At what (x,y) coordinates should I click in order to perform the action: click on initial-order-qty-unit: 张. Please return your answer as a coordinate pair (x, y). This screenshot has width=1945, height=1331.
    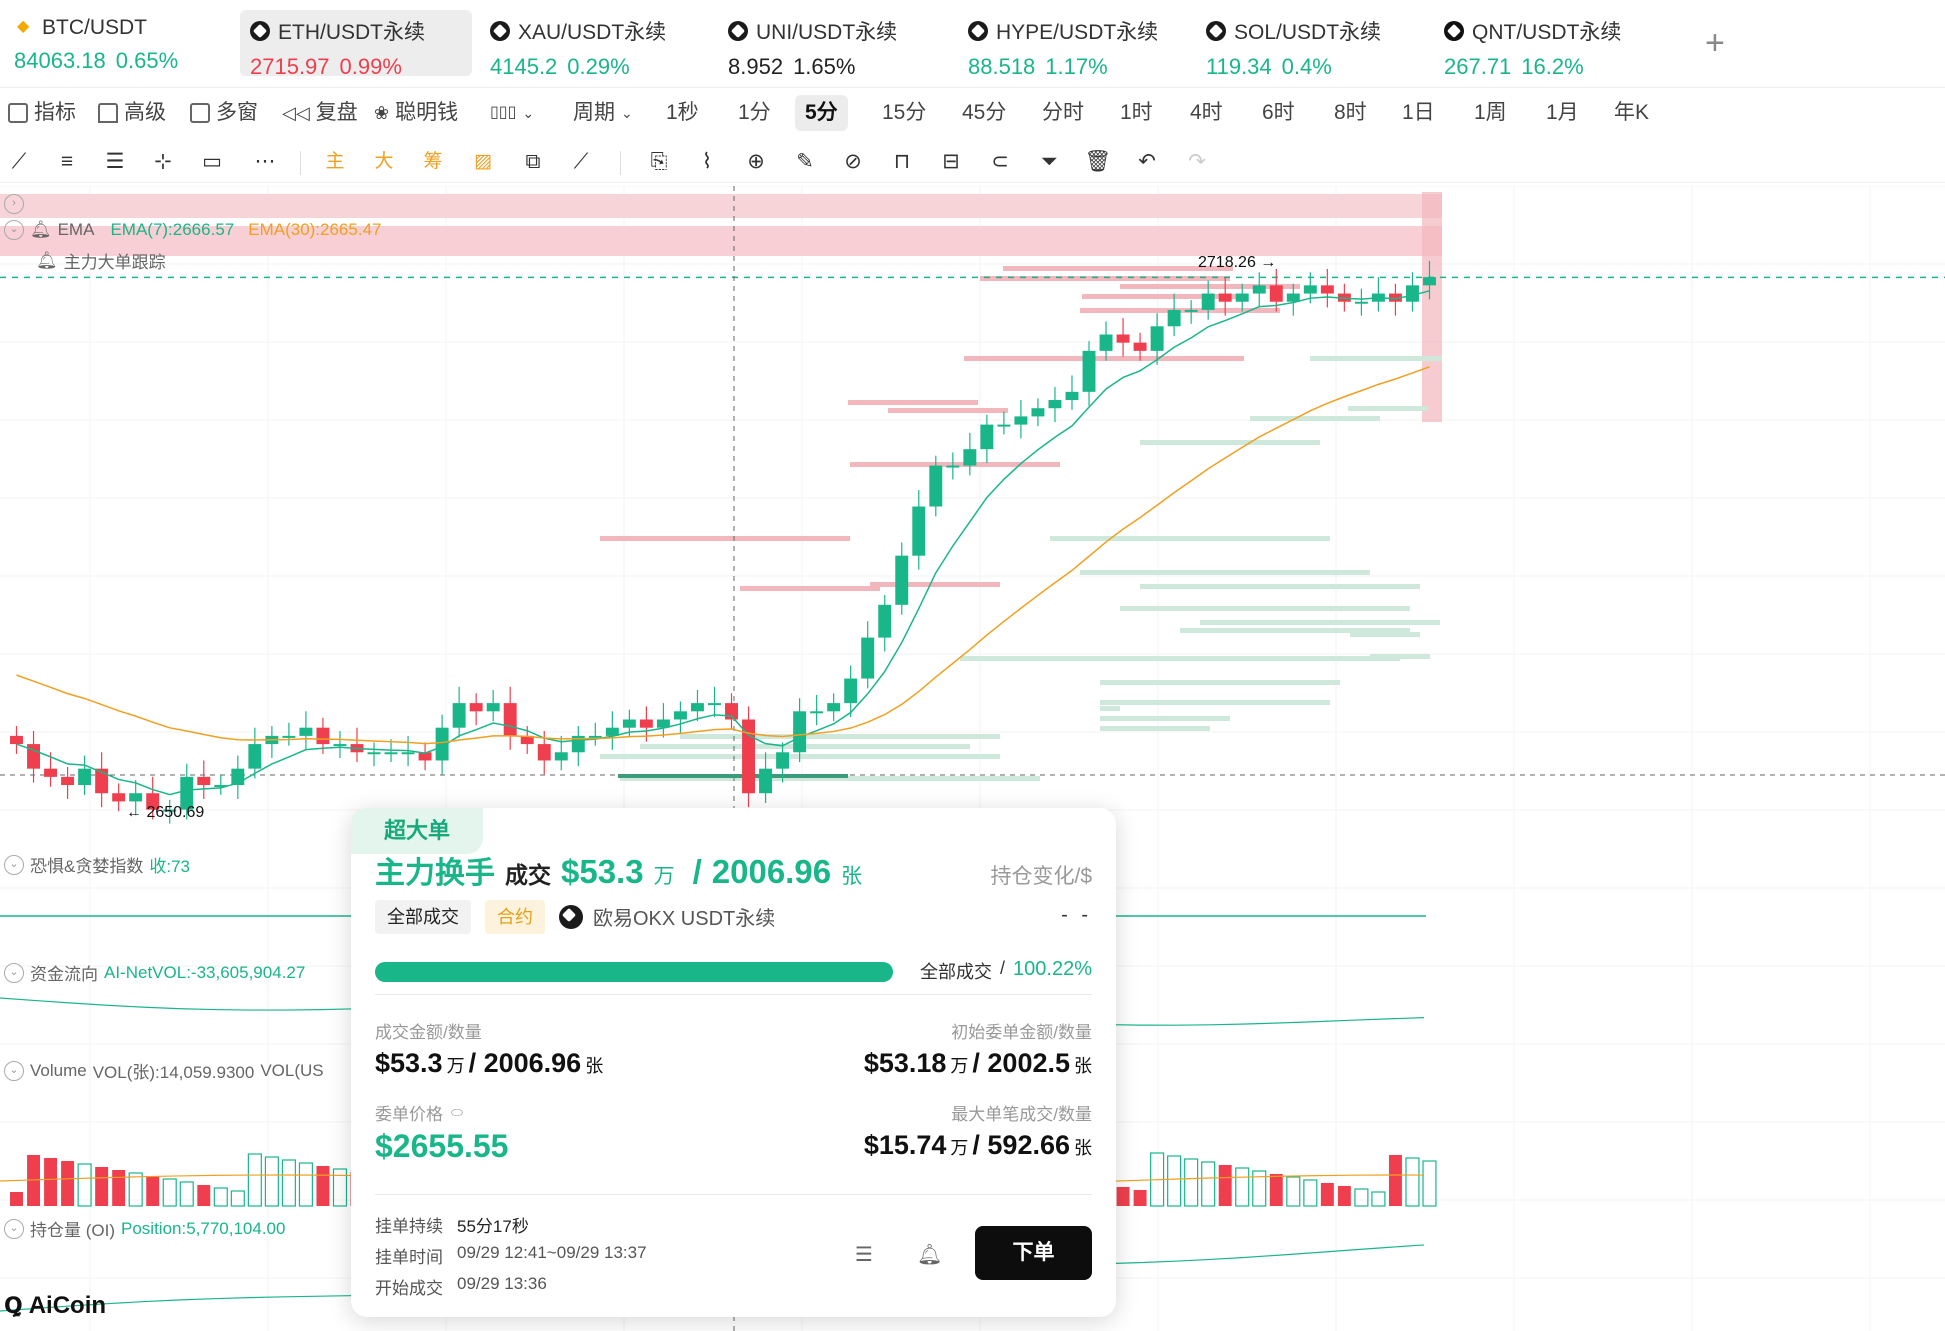
    Looking at the image, I should click on (1083, 1066).